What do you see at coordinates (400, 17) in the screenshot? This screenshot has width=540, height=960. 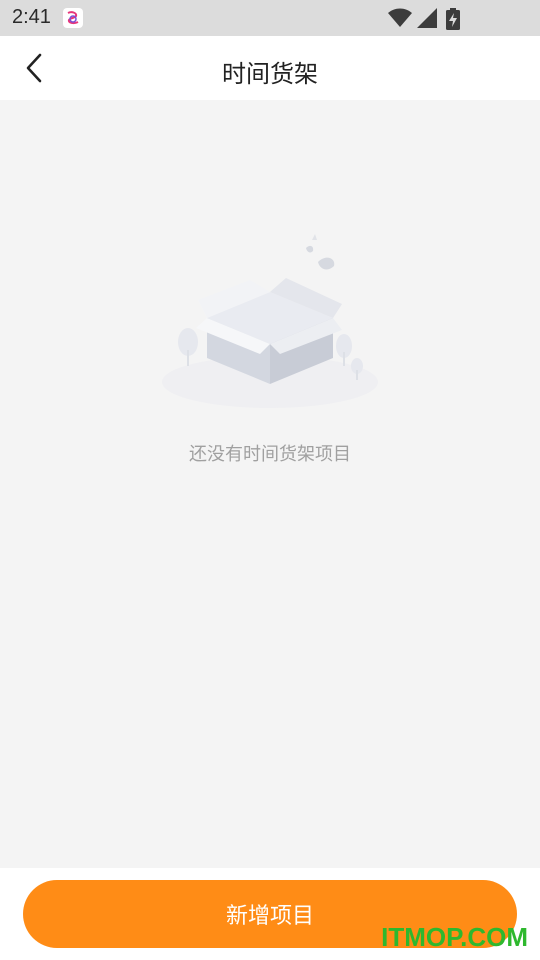 I see `wifi-icon` at bounding box center [400, 17].